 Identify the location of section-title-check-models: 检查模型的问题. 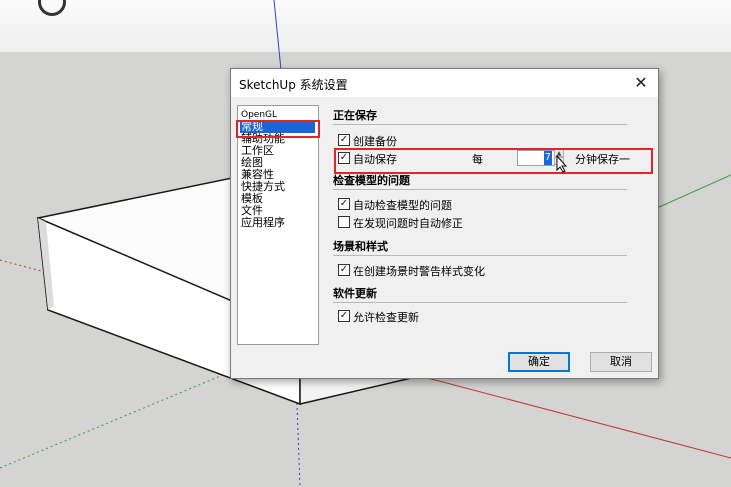
(371, 180).